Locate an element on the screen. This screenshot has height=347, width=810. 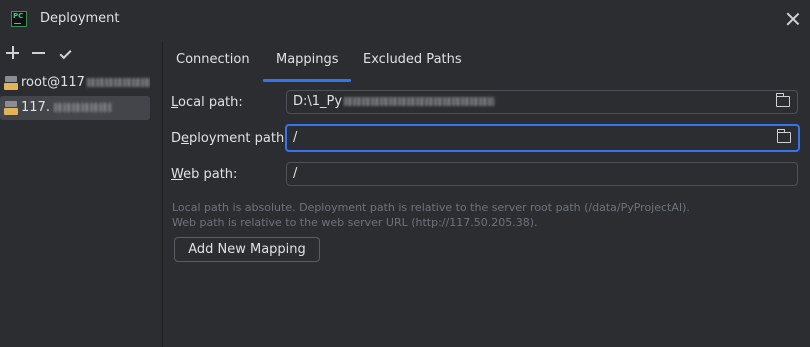
servers-toolbar is located at coordinates (81, 53).